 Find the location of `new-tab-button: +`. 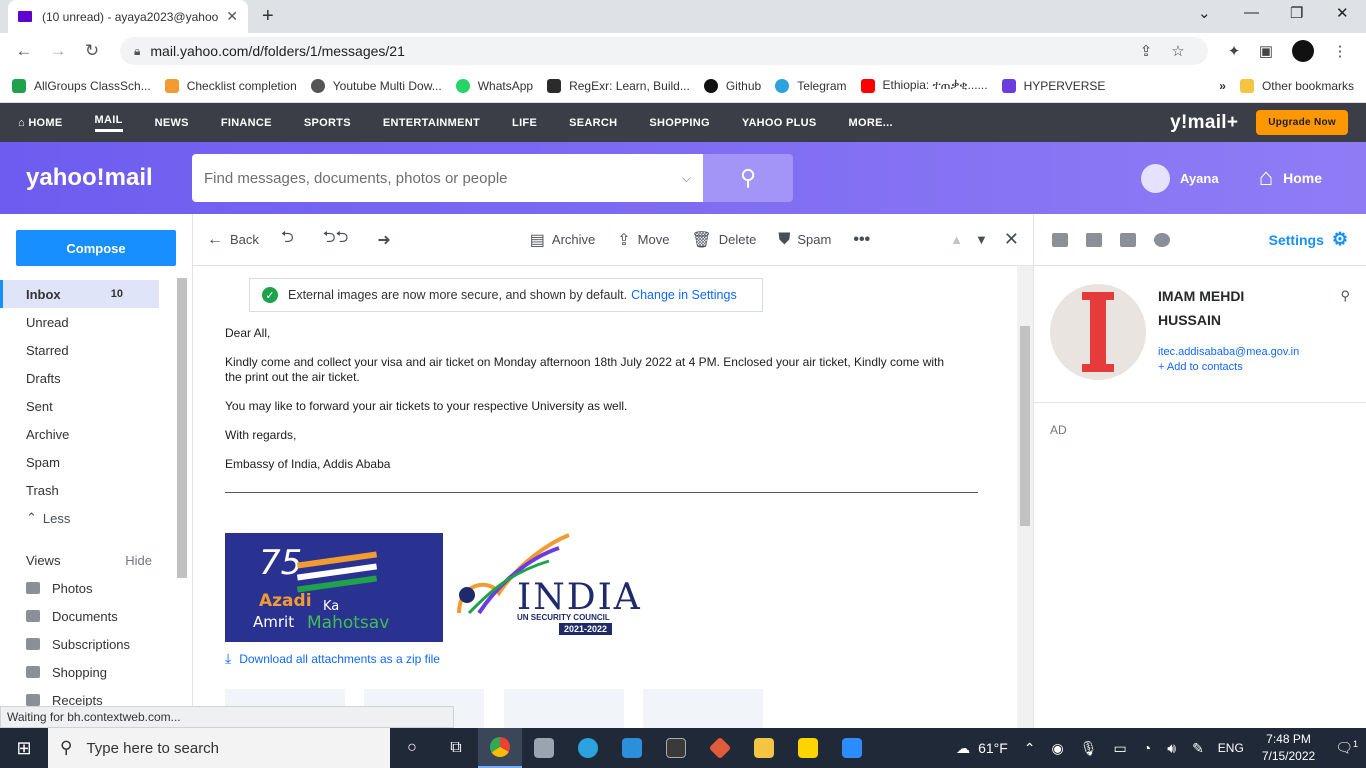

new-tab-button: + is located at coordinates (268, 16).